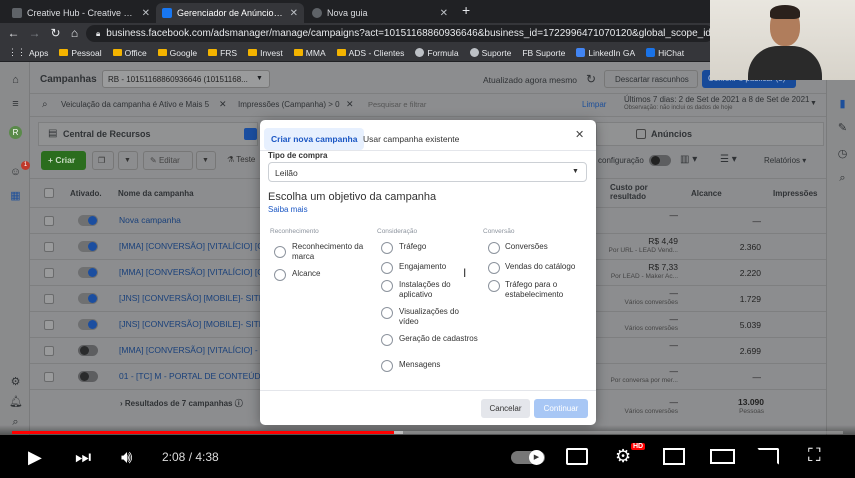 This screenshot has height=478, width=855. What do you see at coordinates (591, 79) in the screenshot?
I see `refresh-icon: ↻` at bounding box center [591, 79].